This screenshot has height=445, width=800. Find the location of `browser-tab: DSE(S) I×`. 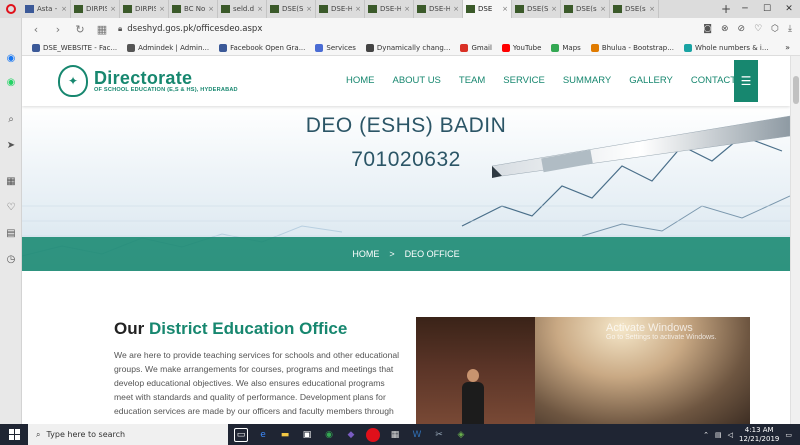

browser-tab: DSE(S) I× is located at coordinates (536, 9).